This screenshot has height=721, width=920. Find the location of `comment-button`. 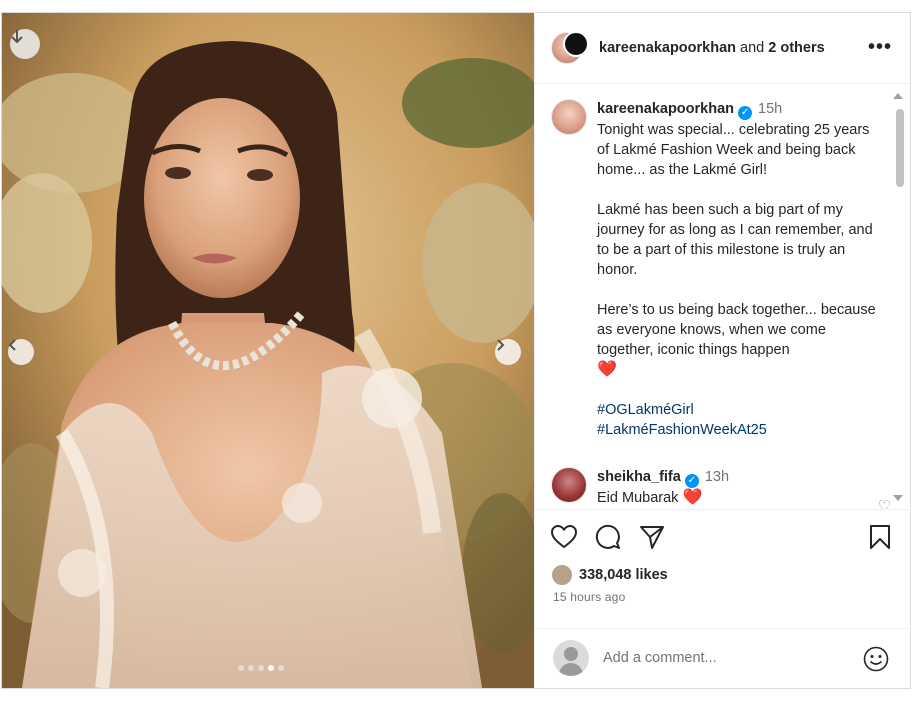

comment-button is located at coordinates (608, 537).